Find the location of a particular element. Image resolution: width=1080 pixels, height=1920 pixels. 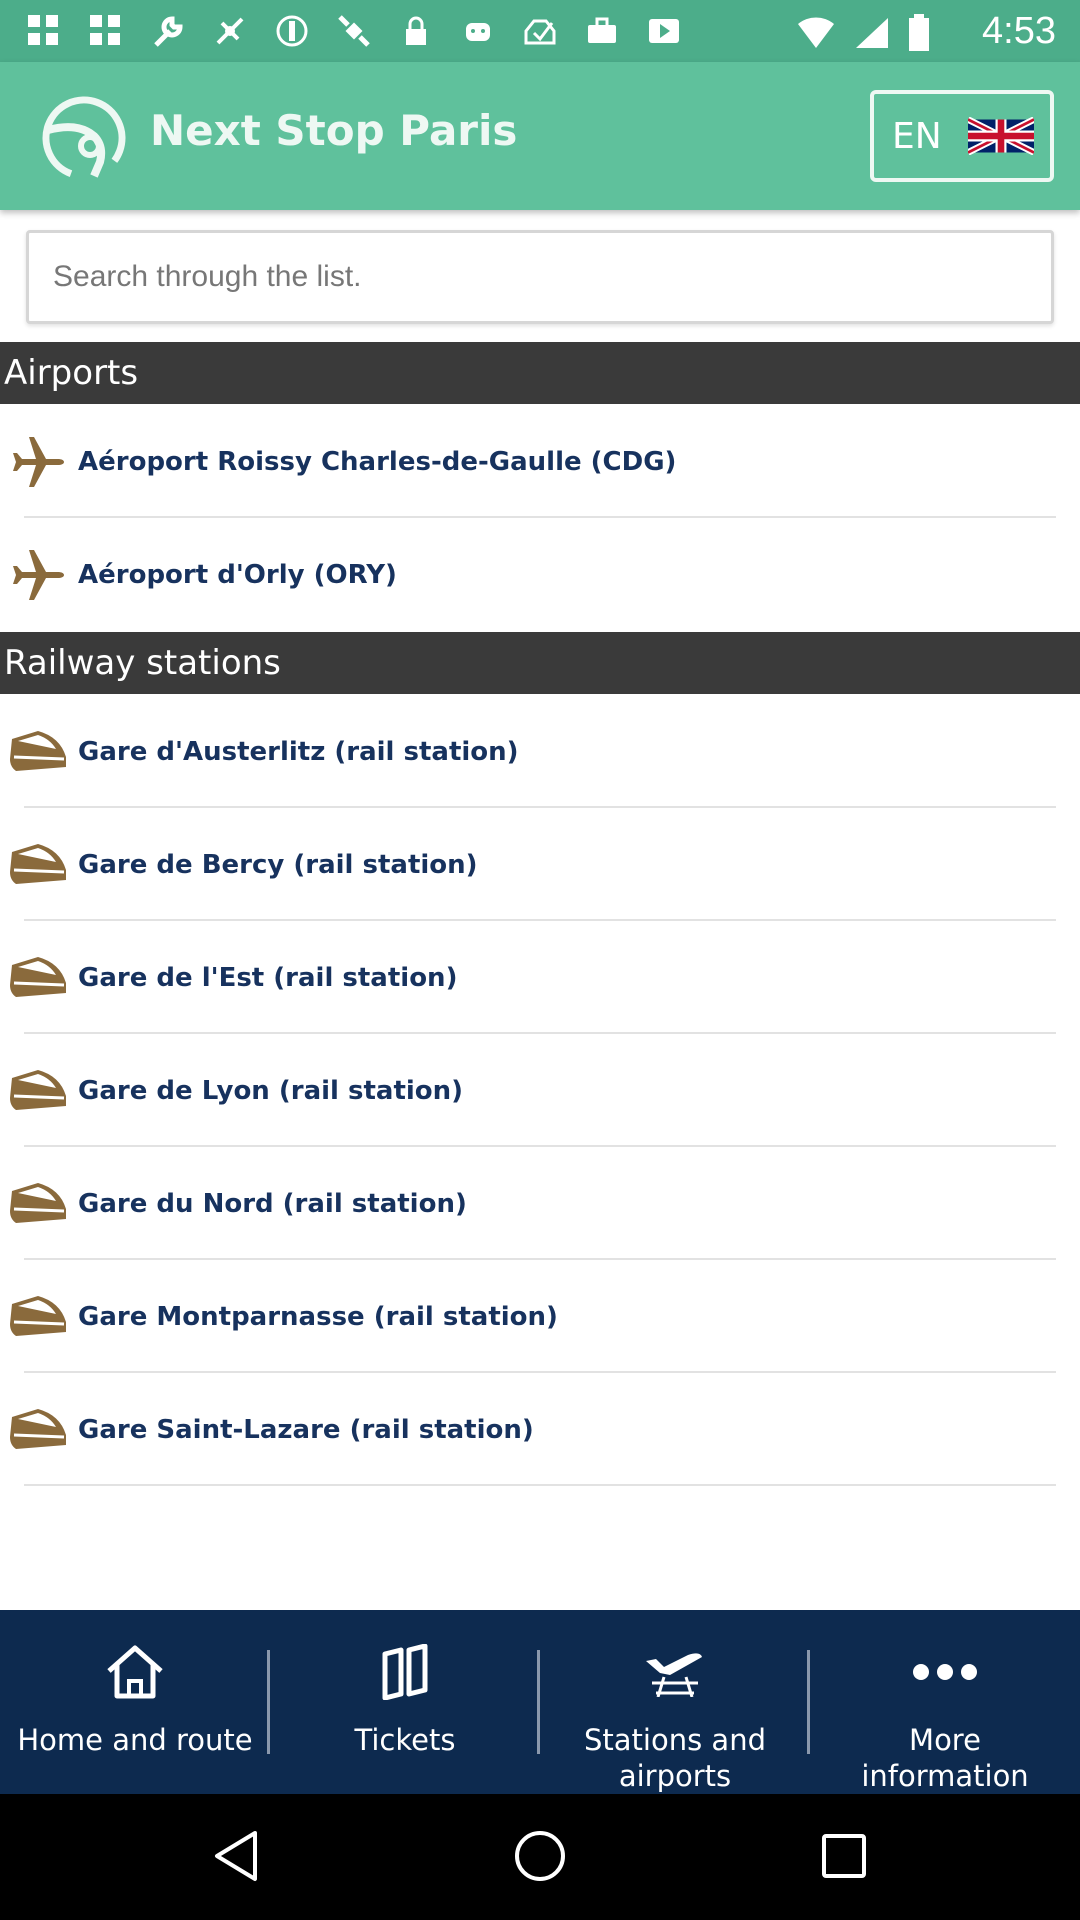

recents-square-icon is located at coordinates (844, 1858).